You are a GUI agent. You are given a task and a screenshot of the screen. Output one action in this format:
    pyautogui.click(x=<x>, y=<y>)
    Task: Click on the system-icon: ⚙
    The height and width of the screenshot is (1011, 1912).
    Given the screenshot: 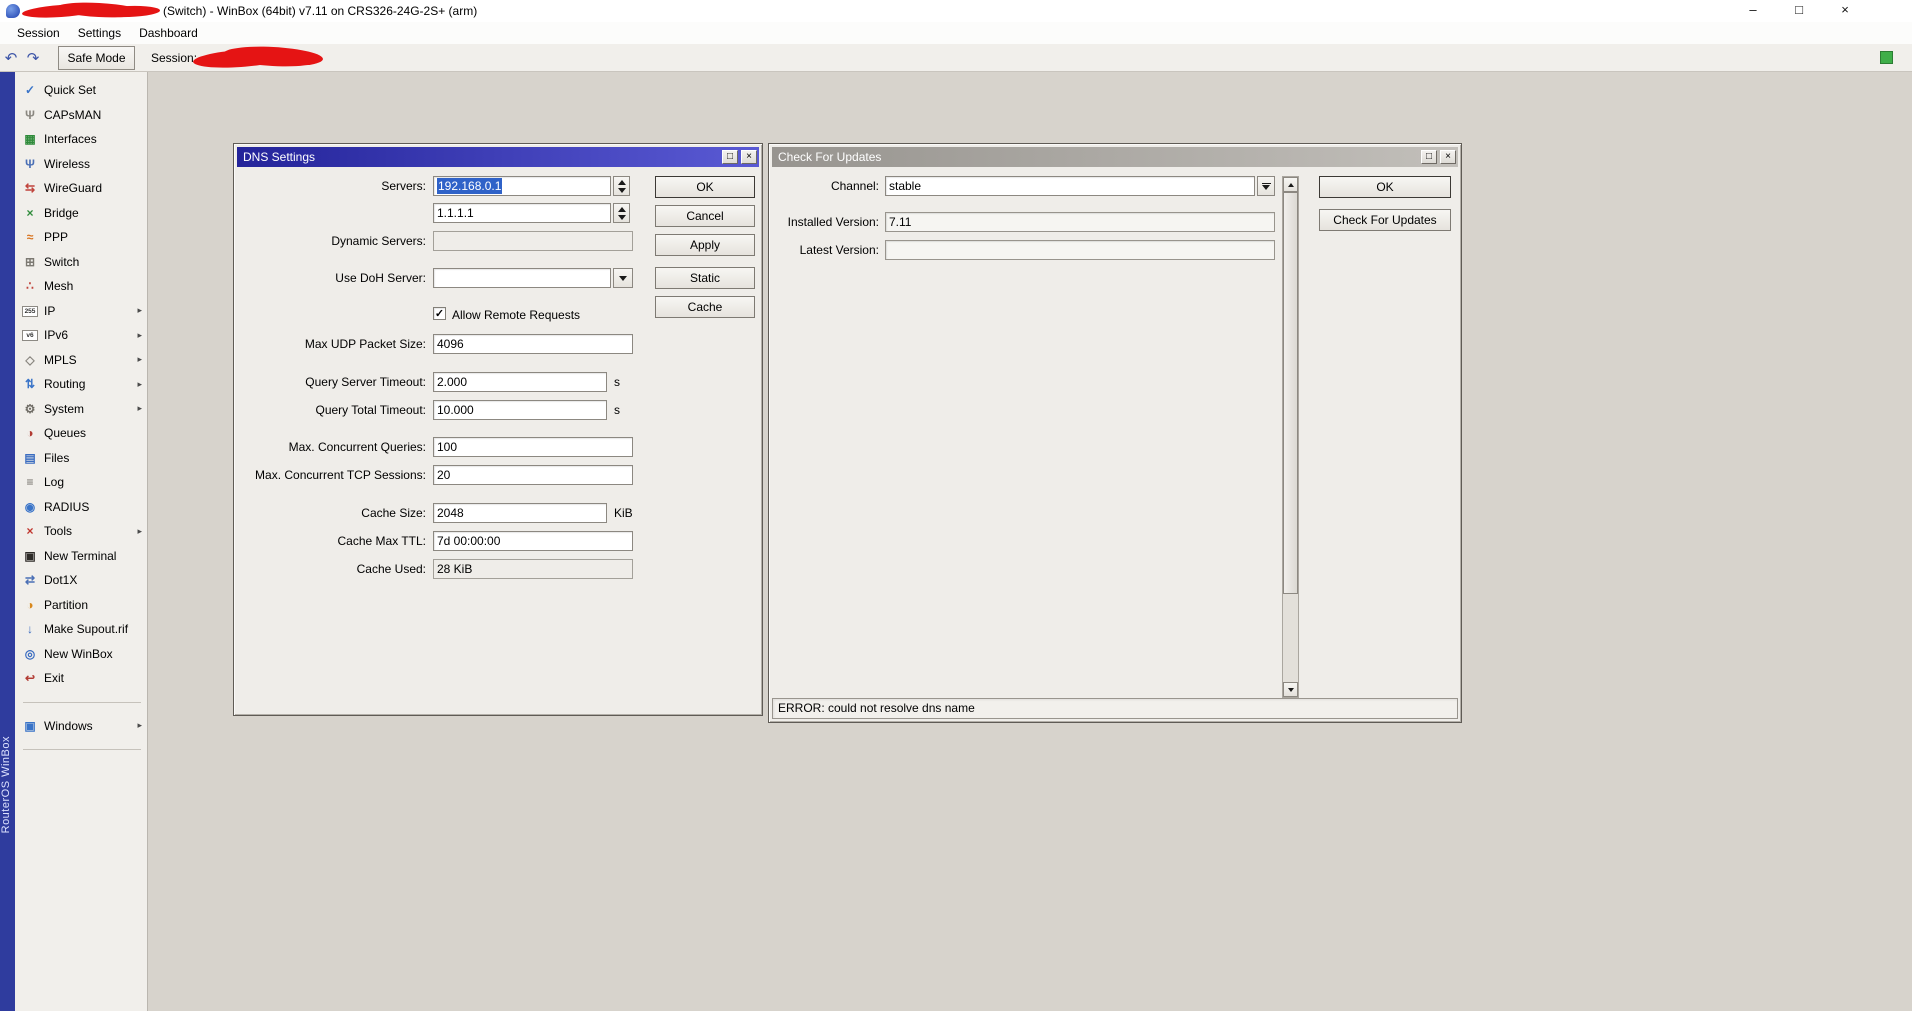 What is the action you would take?
    pyautogui.click(x=30, y=408)
    